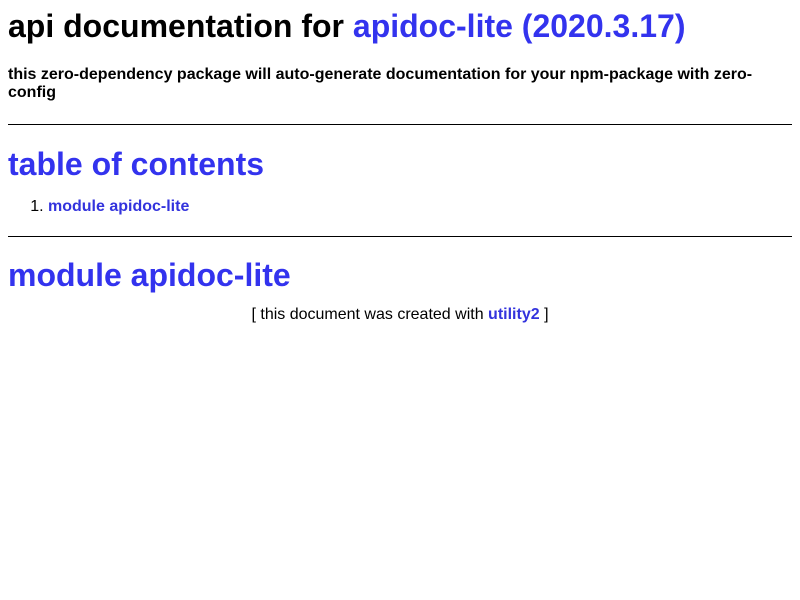 The image size is (800, 600). What do you see at coordinates (149, 275) in the screenshot?
I see `module-heading: module apidoc-lite` at bounding box center [149, 275].